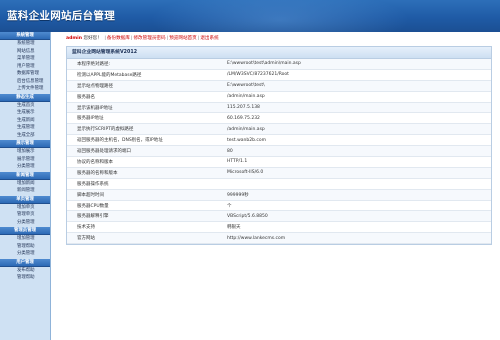  What do you see at coordinates (25, 271) in the screenshot?
I see `sidebar-item-publish-help: 发布帮助` at bounding box center [25, 271].